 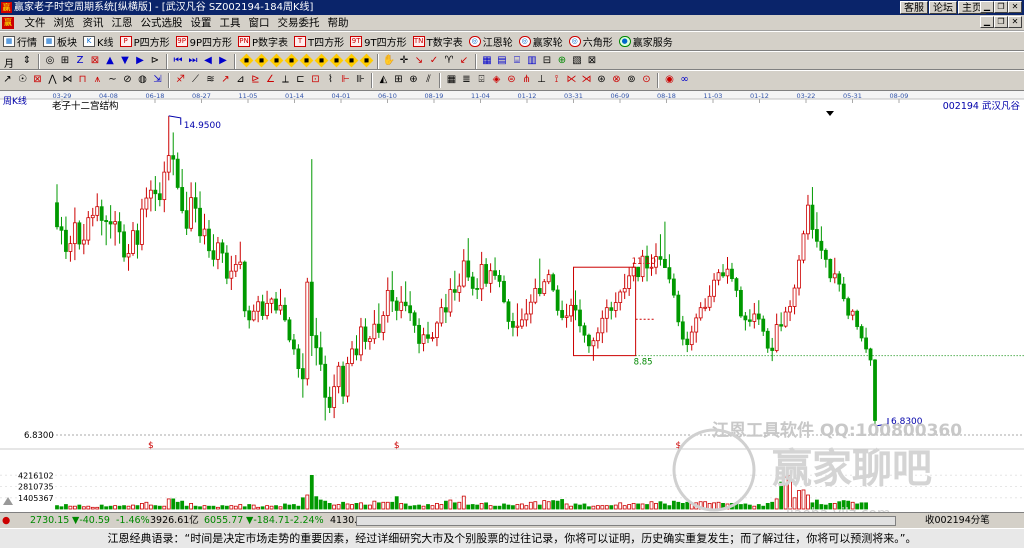 What do you see at coordinates (541, 41) in the screenshot?
I see `toolbar-winner-wheel-button: ◎ 赢家轮` at bounding box center [541, 41].